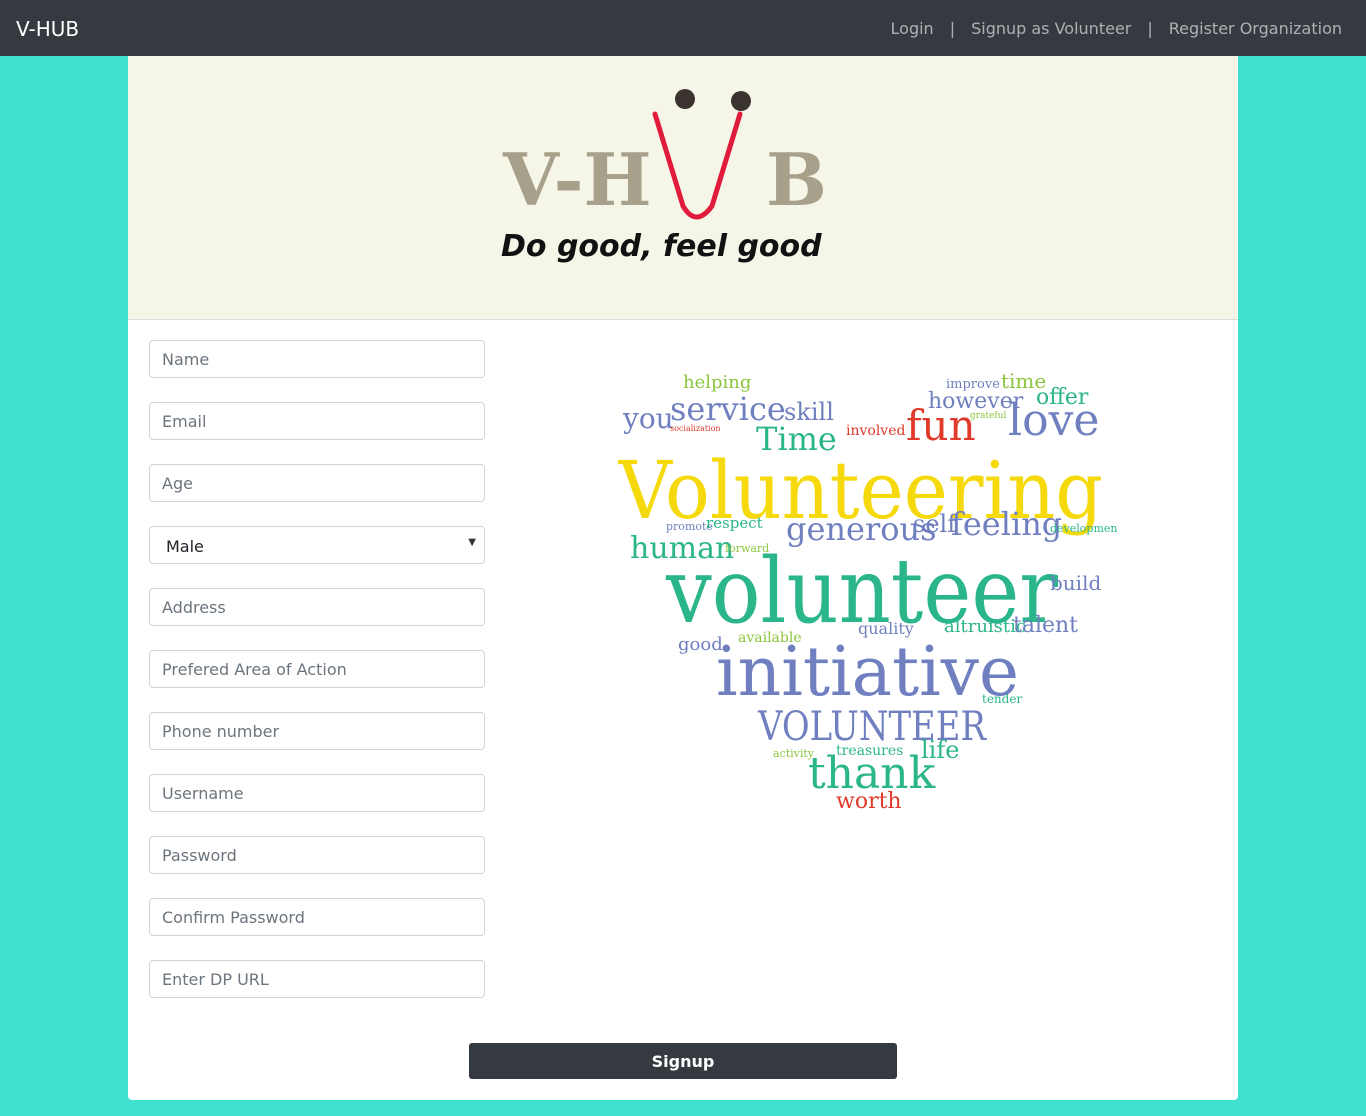  Describe the element at coordinates (47, 29) in the screenshot. I see `brand-link: V-HUB` at that location.